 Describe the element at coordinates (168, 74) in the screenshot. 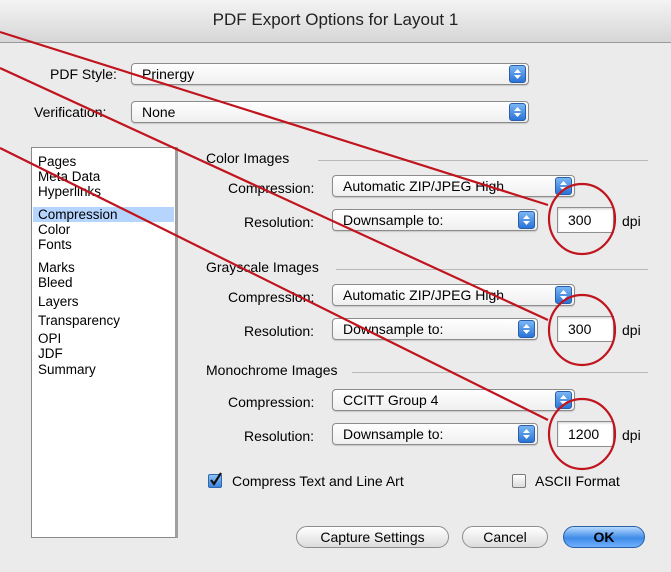

I see `pdf-style-value: Prinergy` at that location.